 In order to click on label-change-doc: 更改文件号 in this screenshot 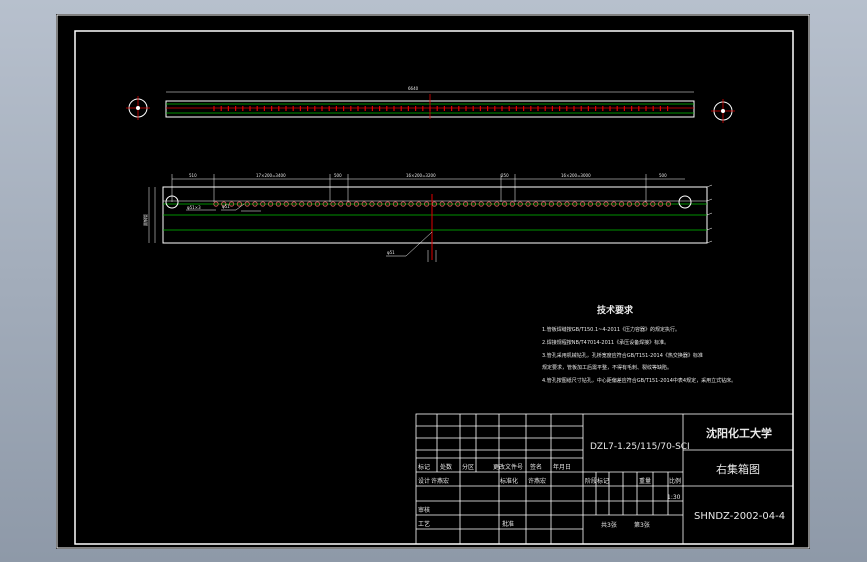, I will do `click(508, 467)`.